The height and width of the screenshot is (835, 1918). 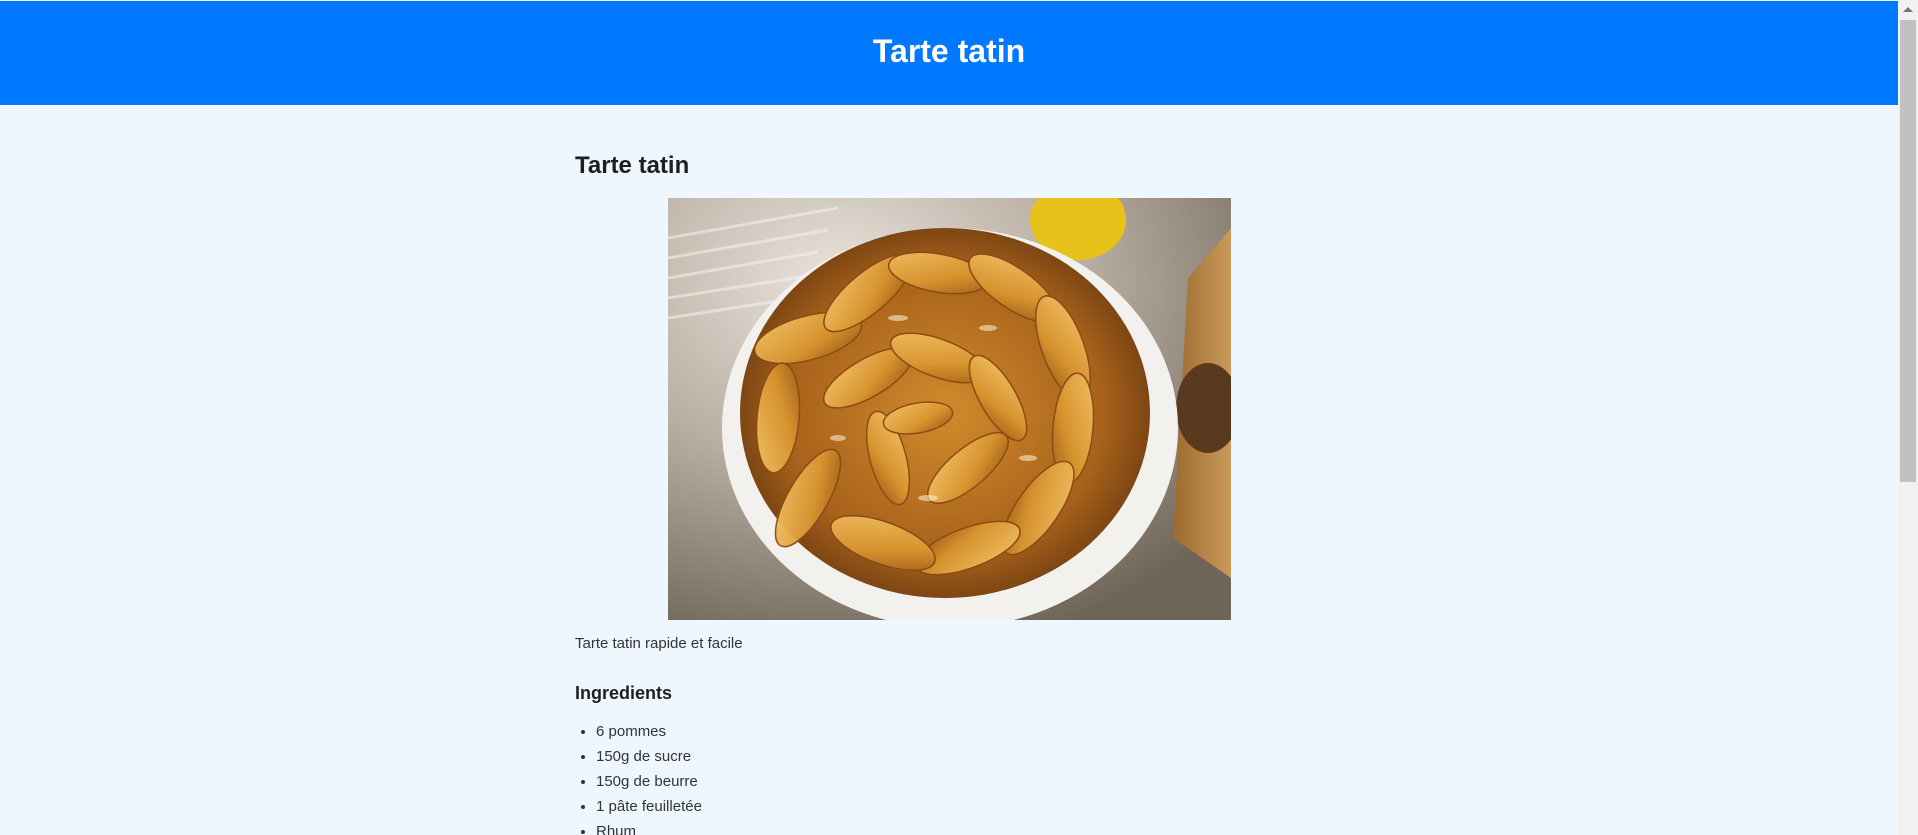 I want to click on scroll-up-arrow-icon, so click(x=1908, y=9).